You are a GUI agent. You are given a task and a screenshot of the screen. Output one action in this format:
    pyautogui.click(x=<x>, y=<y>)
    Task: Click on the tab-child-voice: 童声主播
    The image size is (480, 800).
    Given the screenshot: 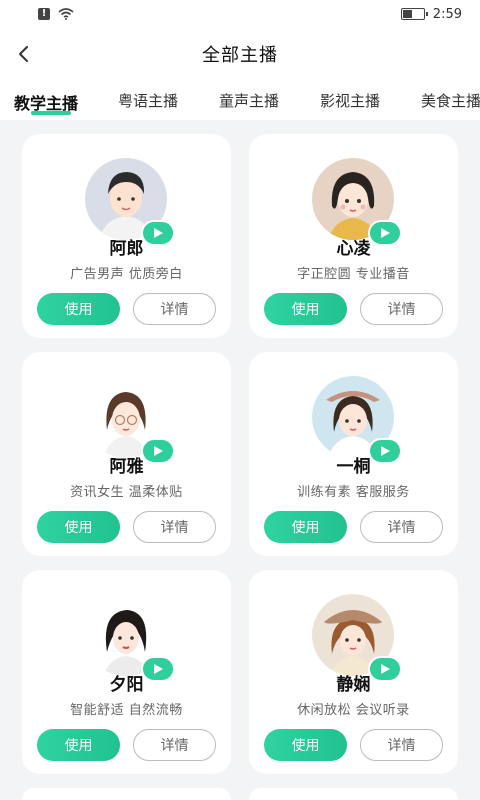 What is the action you would take?
    pyautogui.click(x=249, y=100)
    